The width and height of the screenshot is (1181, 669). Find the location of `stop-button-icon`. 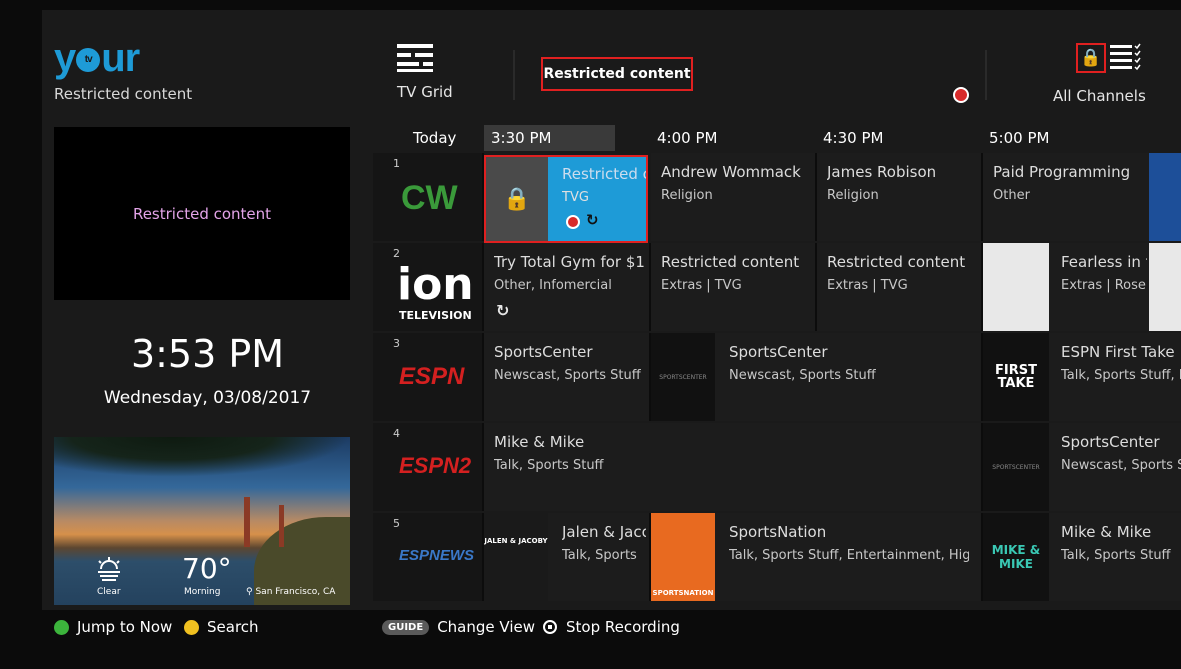

stop-button-icon is located at coordinates (550, 627).